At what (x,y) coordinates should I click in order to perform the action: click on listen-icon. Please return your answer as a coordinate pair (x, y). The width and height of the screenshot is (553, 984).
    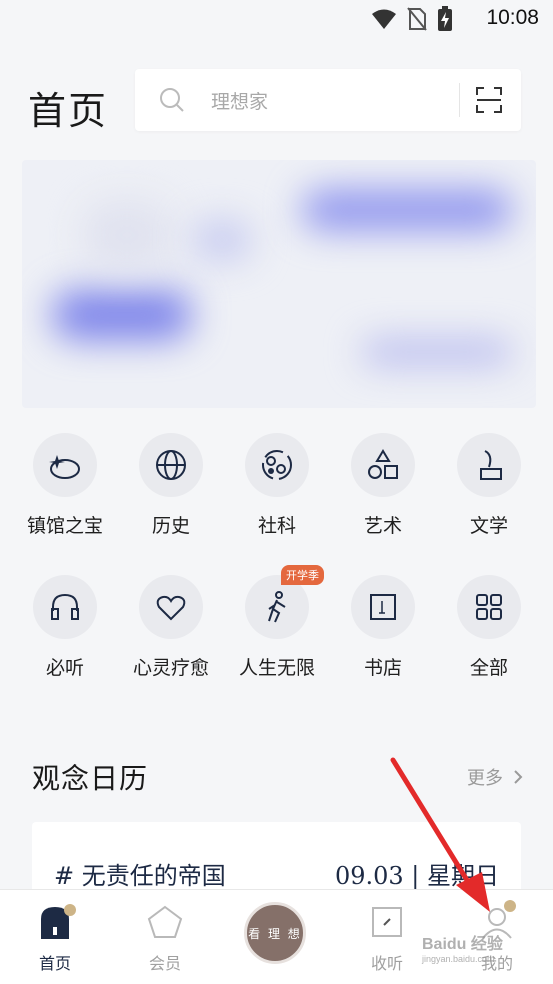
    Looking at the image, I should click on (387, 922).